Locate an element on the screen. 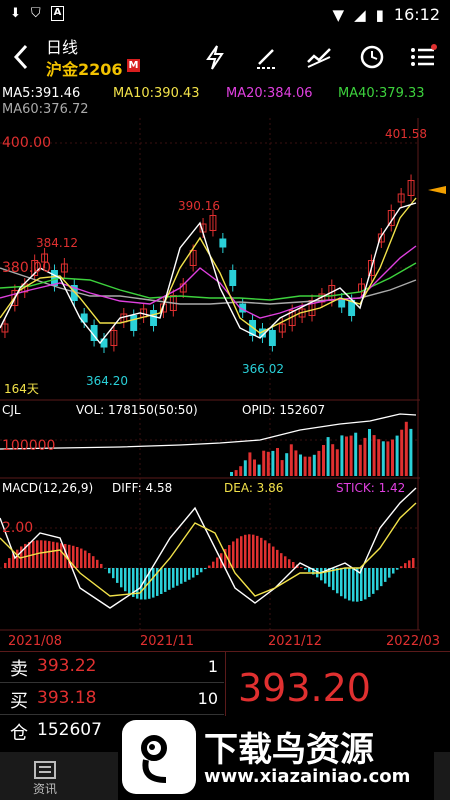  watermark: 下载鸟资源 www.xiazainiao.com is located at coordinates (276, 758).